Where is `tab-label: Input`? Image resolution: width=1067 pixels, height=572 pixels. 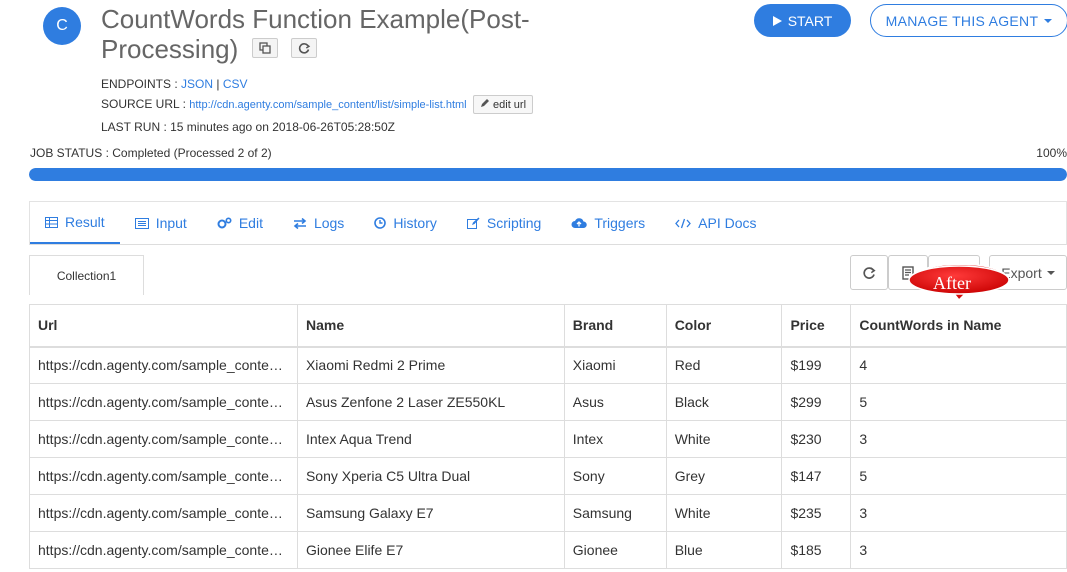
tab-label: Input is located at coordinates (171, 223).